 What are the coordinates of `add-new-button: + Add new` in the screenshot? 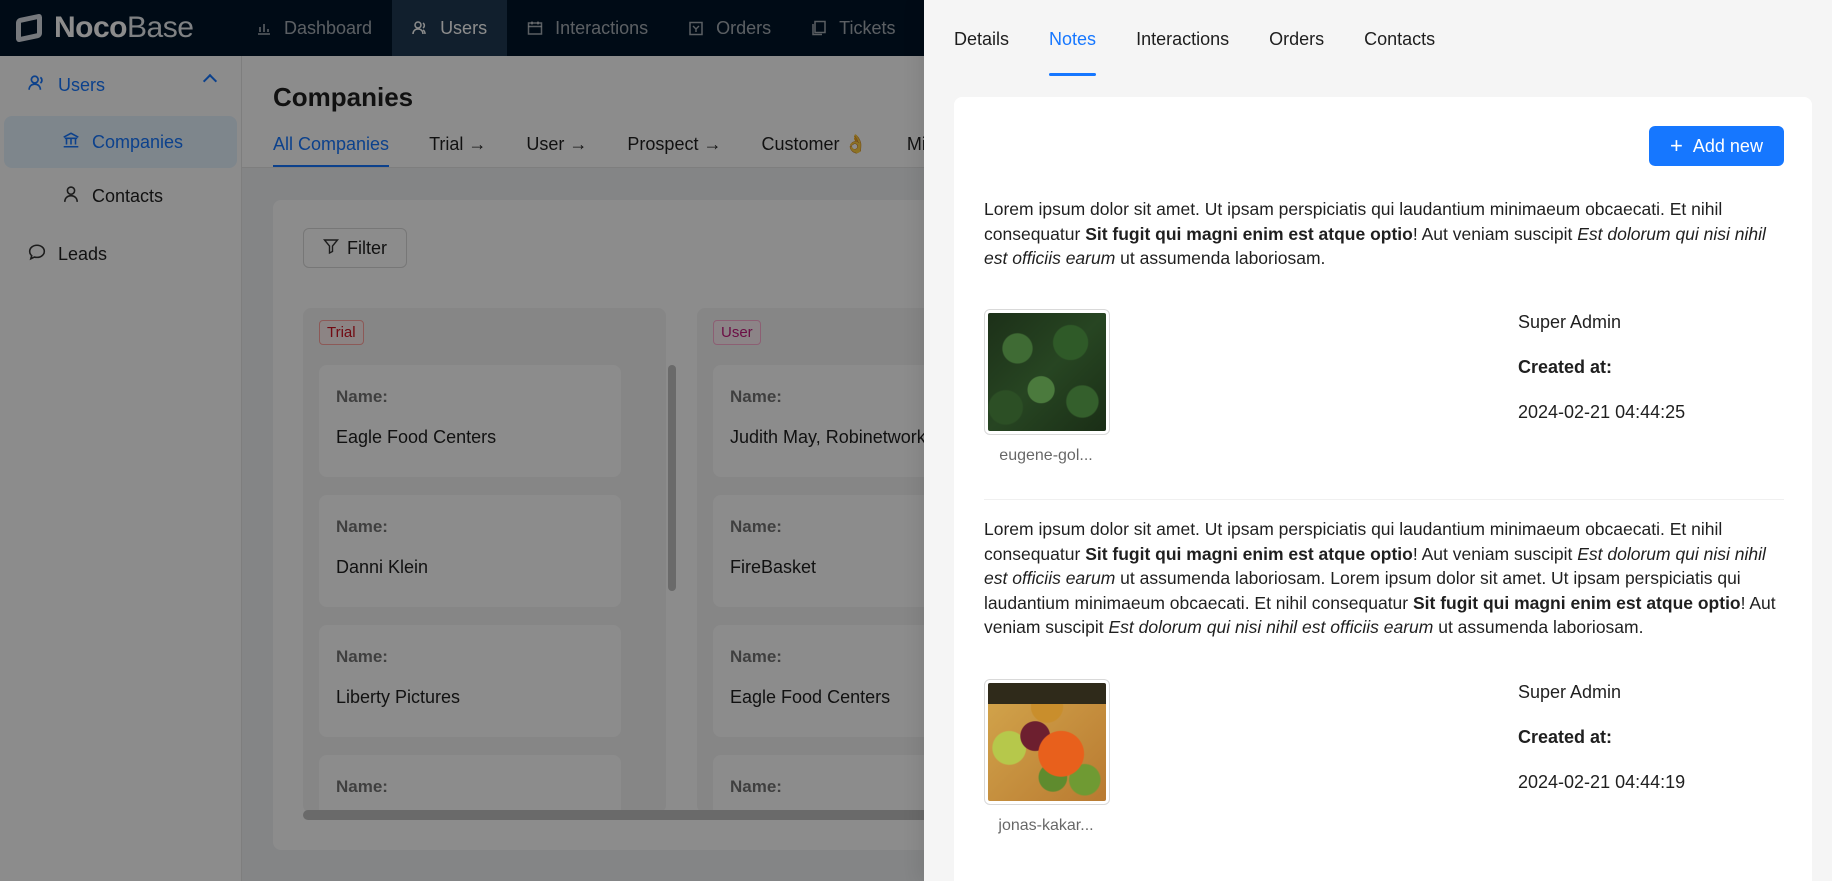 It's located at (1716, 146).